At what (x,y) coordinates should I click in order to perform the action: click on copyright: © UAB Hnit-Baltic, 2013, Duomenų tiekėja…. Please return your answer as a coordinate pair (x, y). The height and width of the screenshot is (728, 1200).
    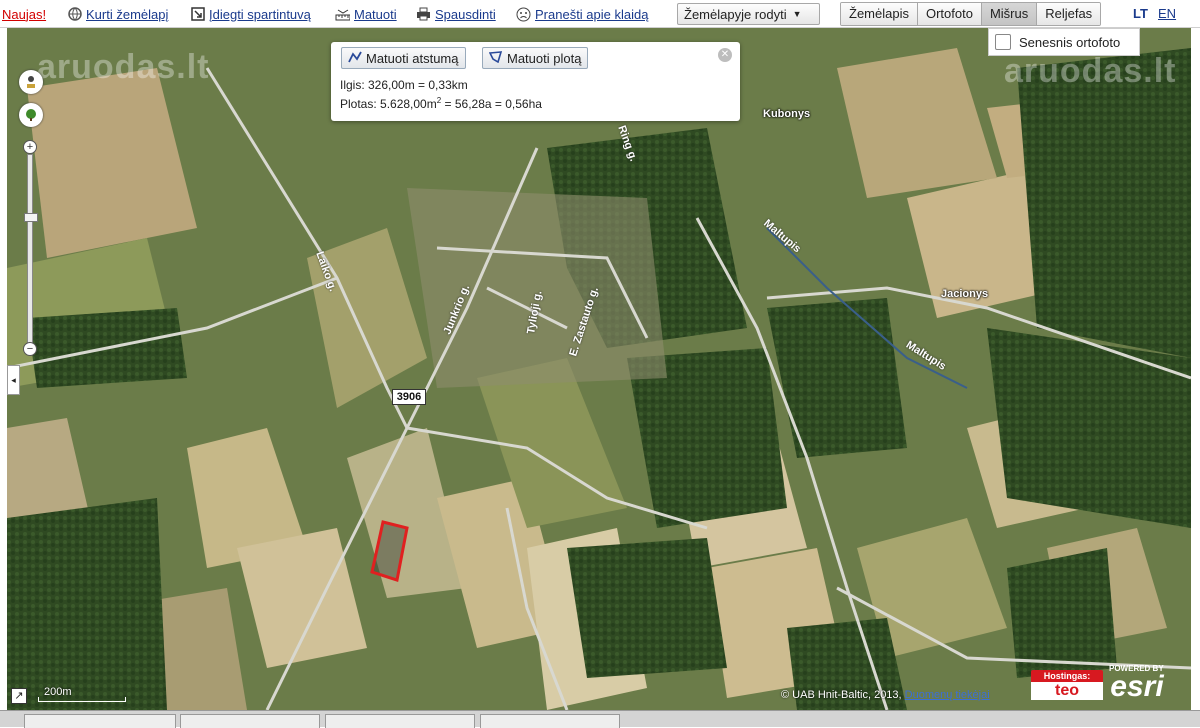
    Looking at the image, I should click on (885, 695).